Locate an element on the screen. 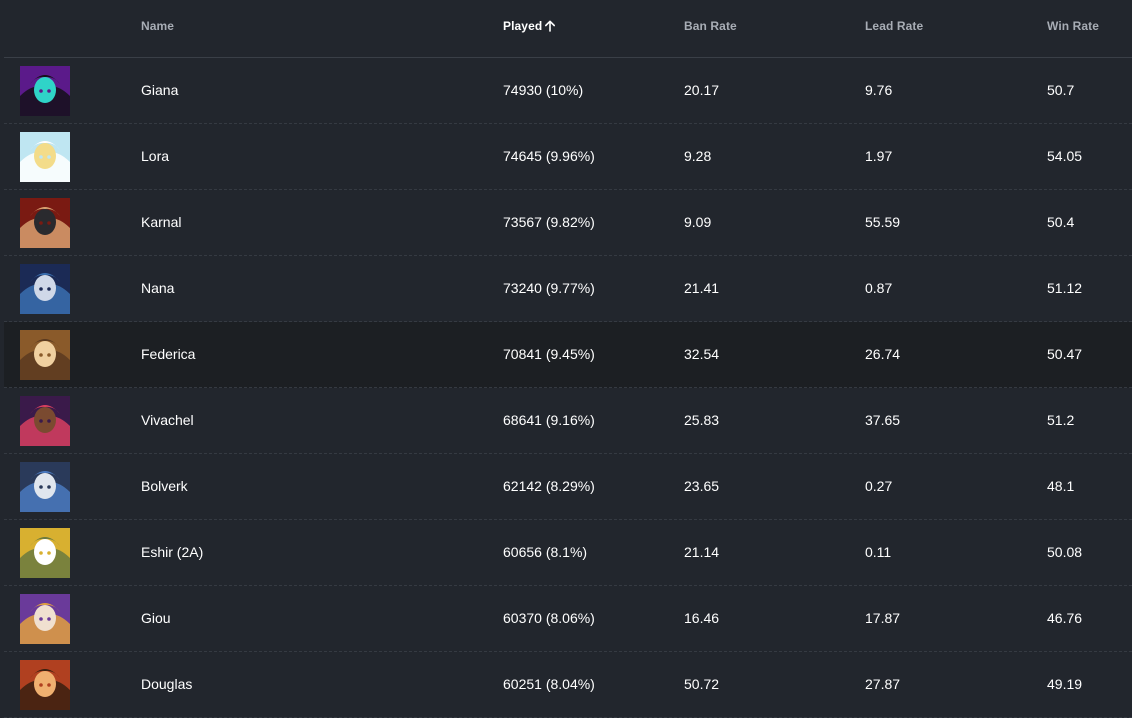 This screenshot has width=1132, height=718. monster-name: Lora is located at coordinates (155, 156).